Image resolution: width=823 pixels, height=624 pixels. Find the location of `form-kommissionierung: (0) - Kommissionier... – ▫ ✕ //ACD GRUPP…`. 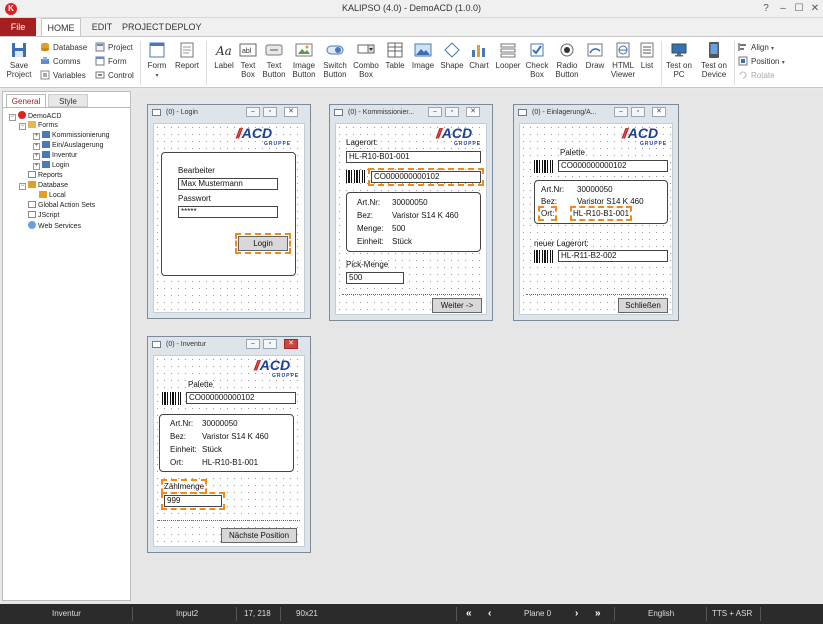

form-kommissionierung: (0) - Kommissionier... – ▫ ✕ //ACD GRUPP… is located at coordinates (411, 212).